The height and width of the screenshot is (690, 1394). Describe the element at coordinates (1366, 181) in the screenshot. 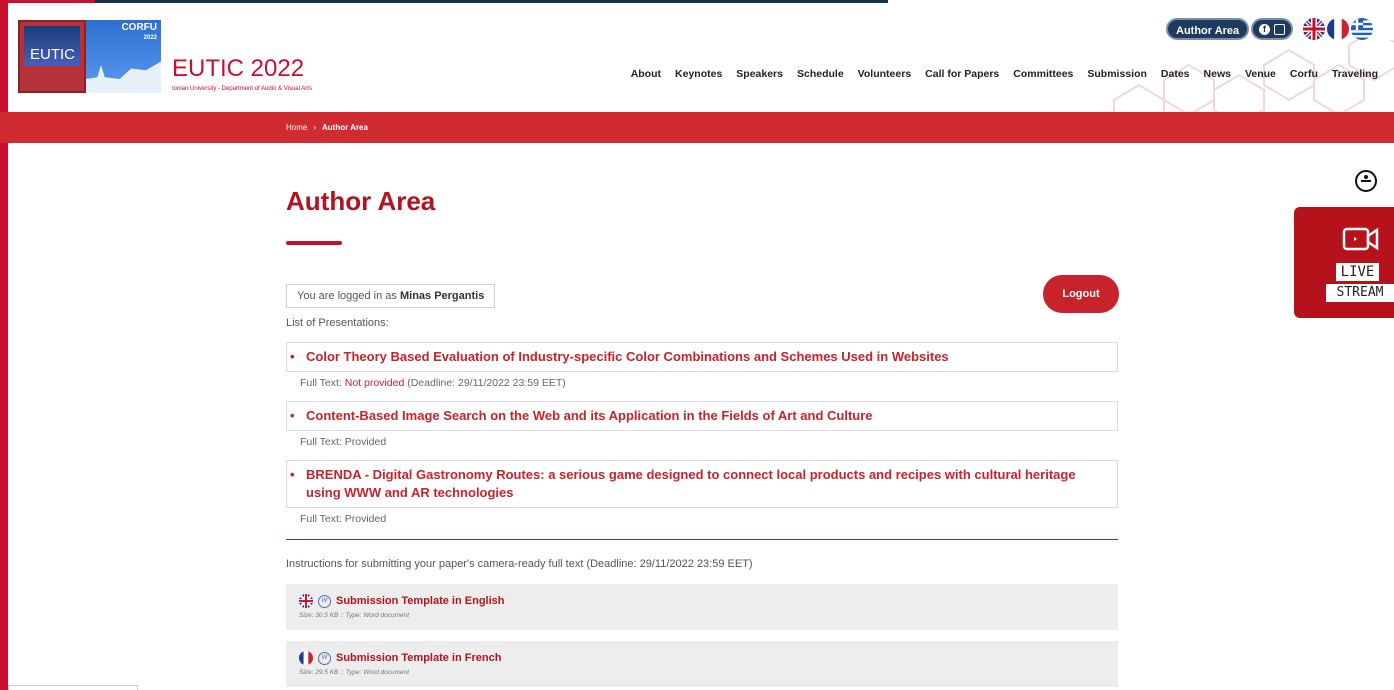

I see `accessibility-icon` at that location.